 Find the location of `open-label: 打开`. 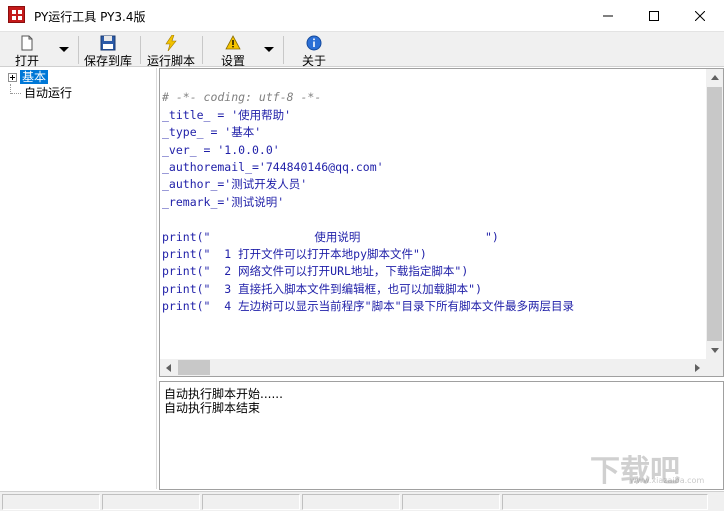

open-label: 打开 is located at coordinates (26, 61).